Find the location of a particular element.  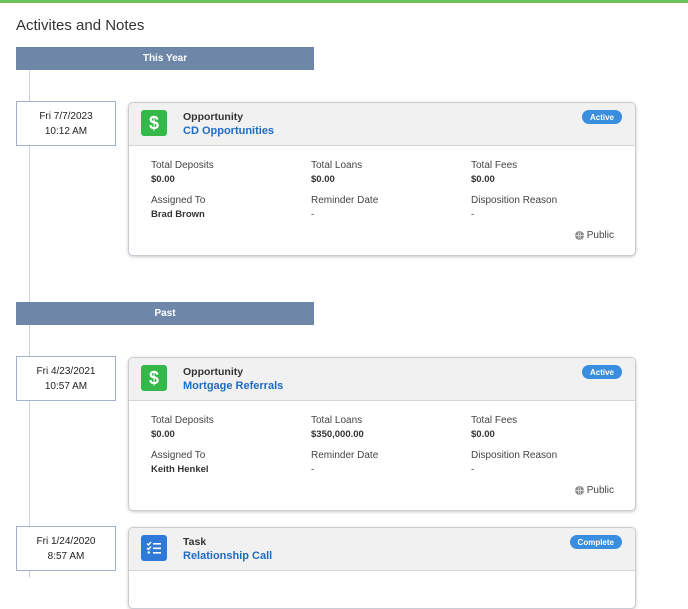

card-header: Task Relationship Call Complete is located at coordinates (382, 549).